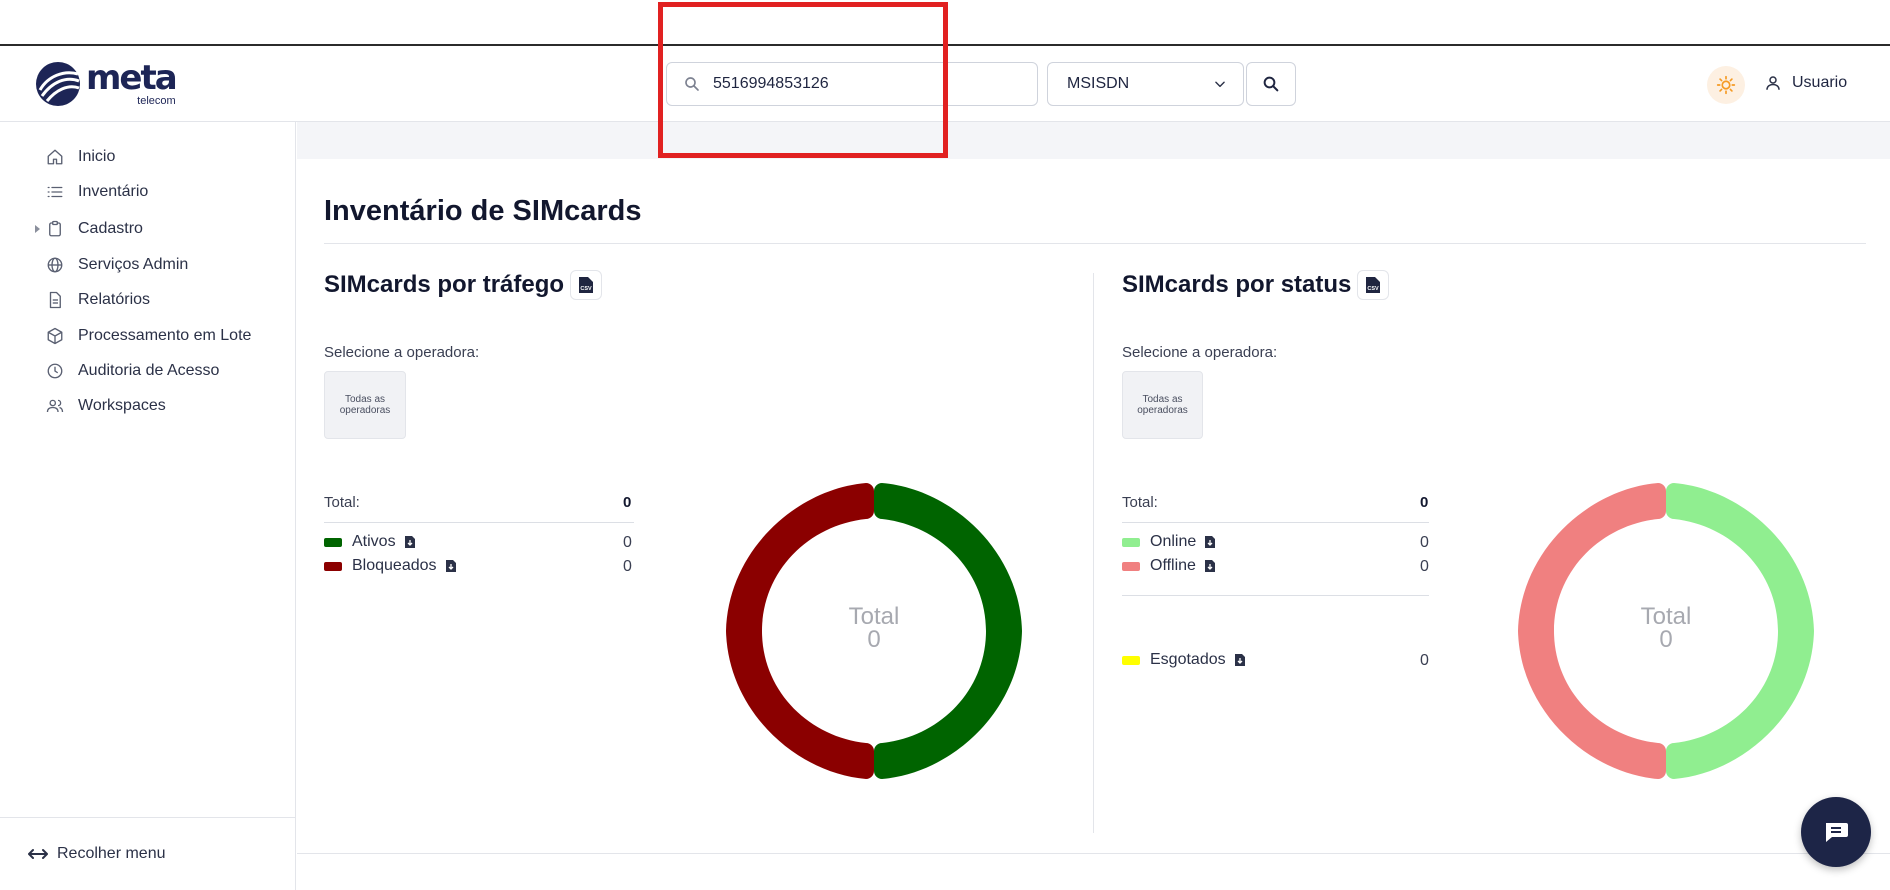 This screenshot has width=1890, height=890. What do you see at coordinates (627, 502) in the screenshot?
I see `traffic-total-value: 0` at bounding box center [627, 502].